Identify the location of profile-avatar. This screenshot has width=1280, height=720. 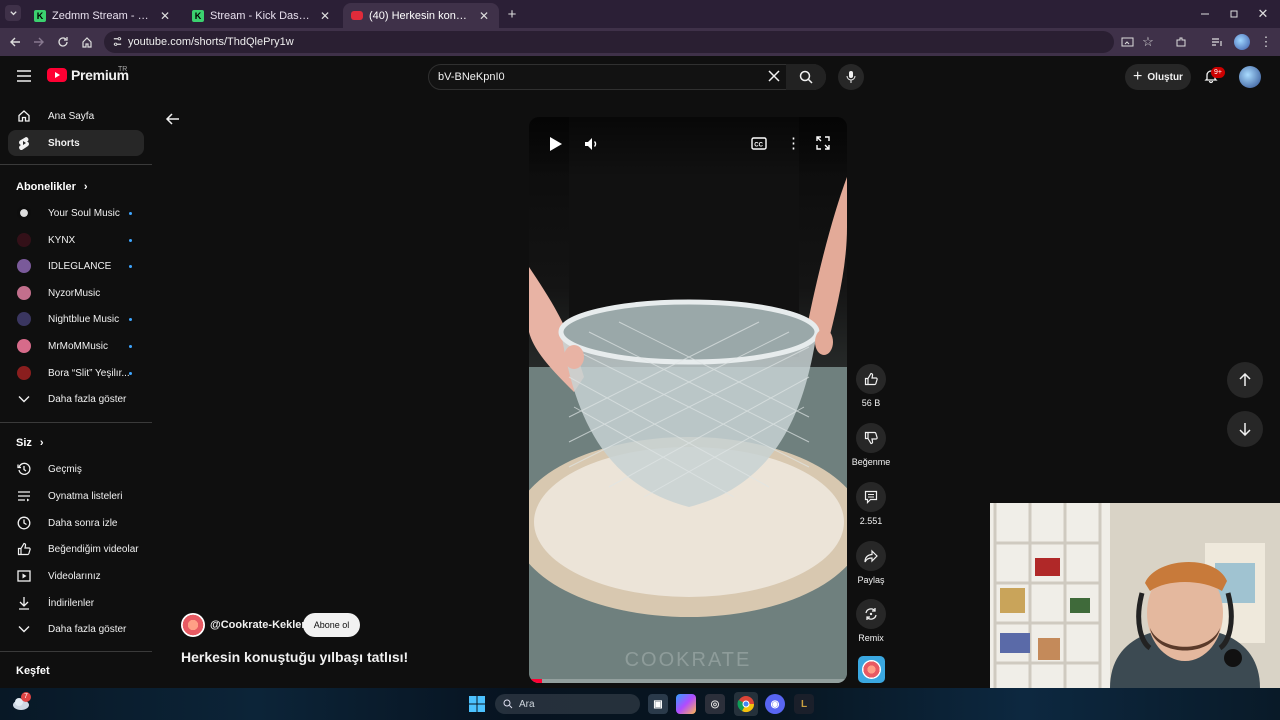
(1242, 42).